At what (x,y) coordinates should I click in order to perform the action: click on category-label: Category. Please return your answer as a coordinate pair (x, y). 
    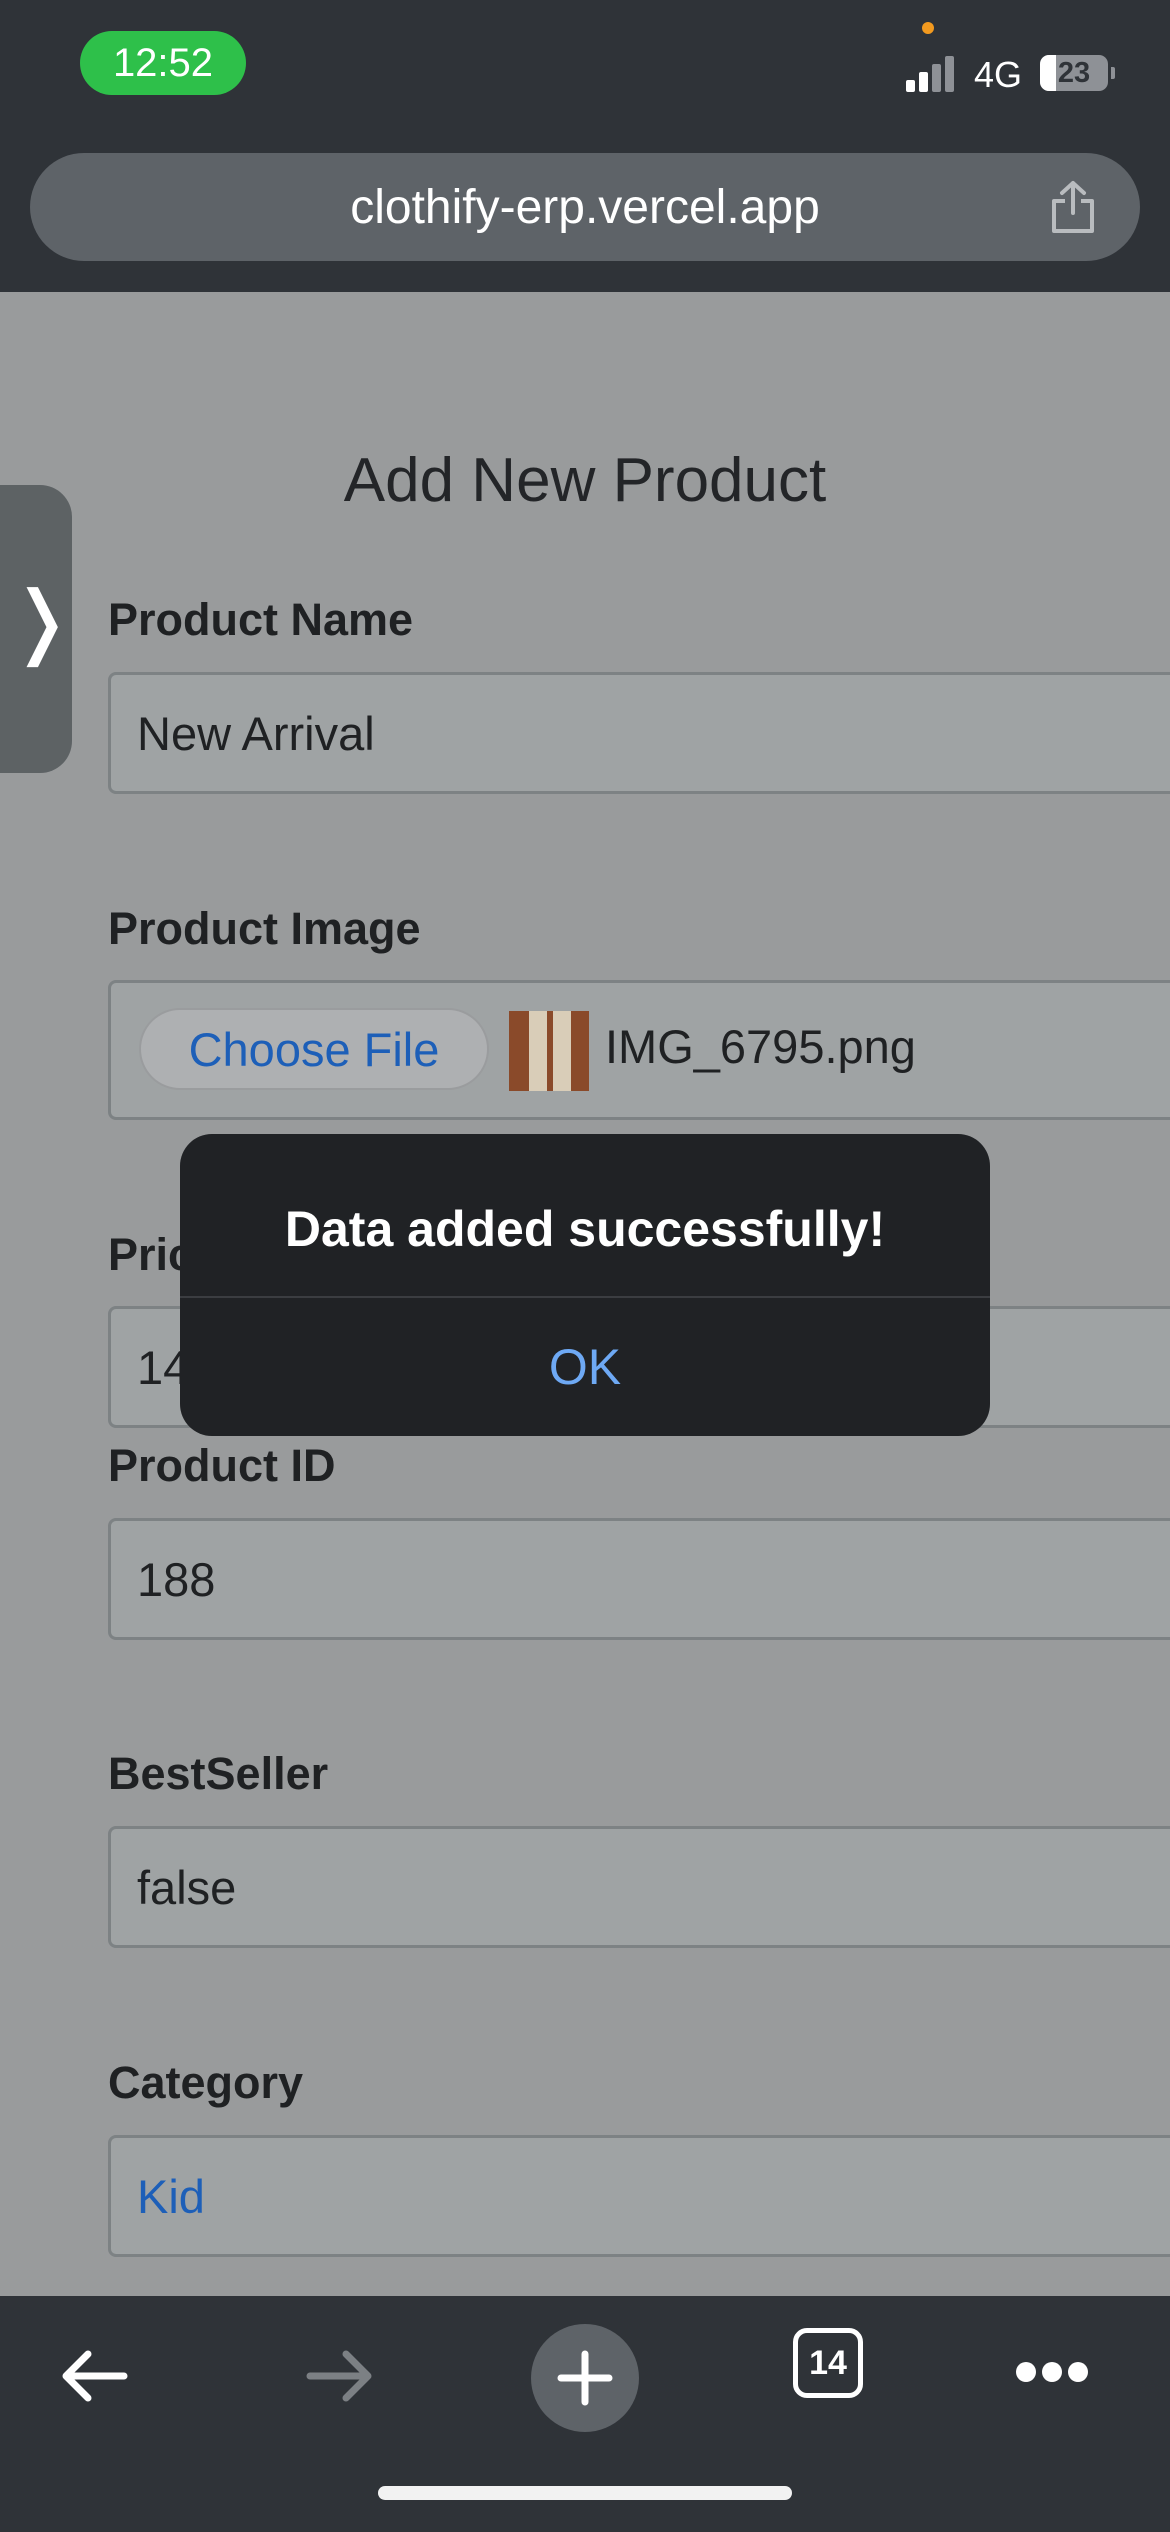
    Looking at the image, I should click on (206, 2082).